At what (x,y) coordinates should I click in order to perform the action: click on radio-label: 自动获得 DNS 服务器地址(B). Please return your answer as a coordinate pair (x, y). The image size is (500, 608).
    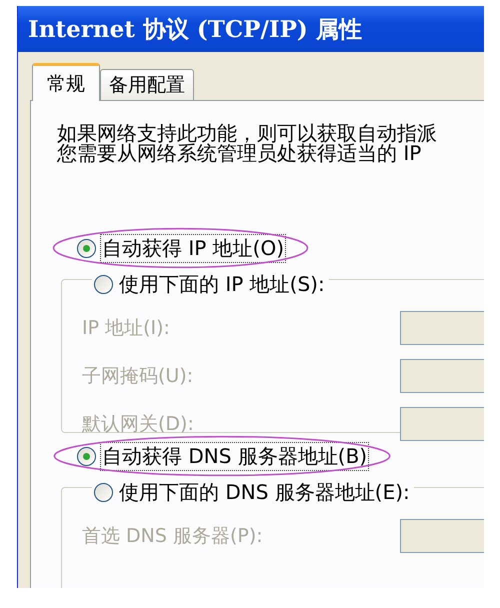
    Looking at the image, I should click on (235, 456).